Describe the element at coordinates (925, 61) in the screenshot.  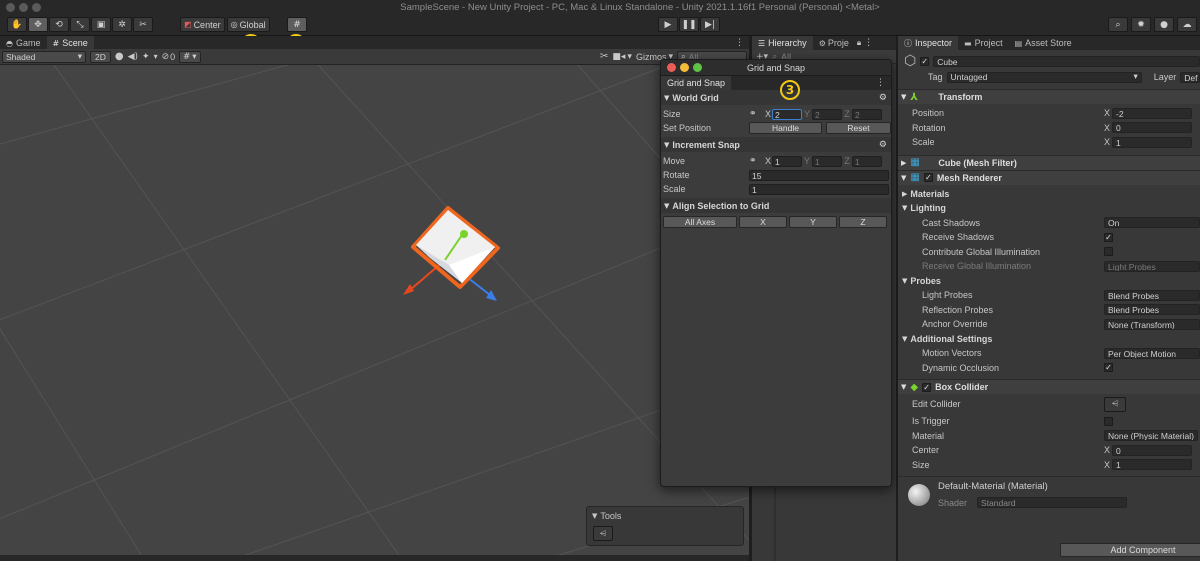
I see `active-checkbox: ✓` at that location.